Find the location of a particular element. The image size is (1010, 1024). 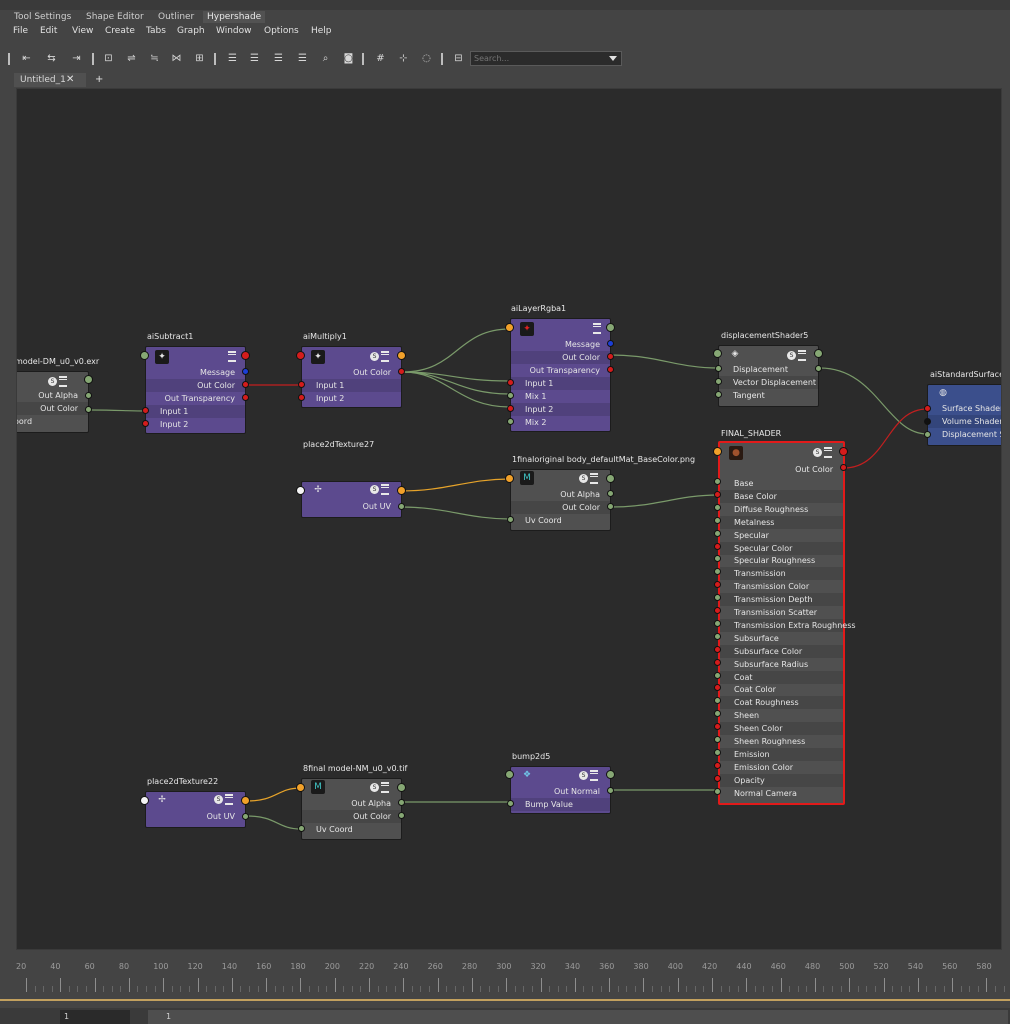

output-connections-icon: ⇥ is located at coordinates (76, 58).